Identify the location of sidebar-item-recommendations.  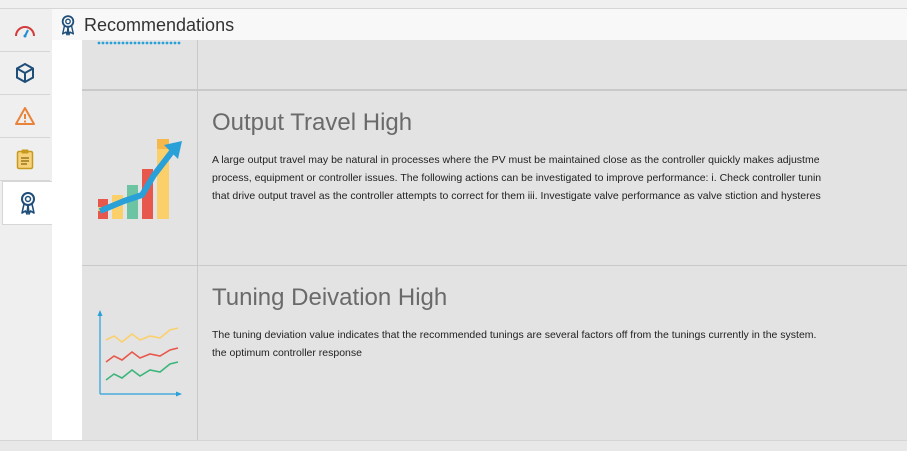
(27, 203).